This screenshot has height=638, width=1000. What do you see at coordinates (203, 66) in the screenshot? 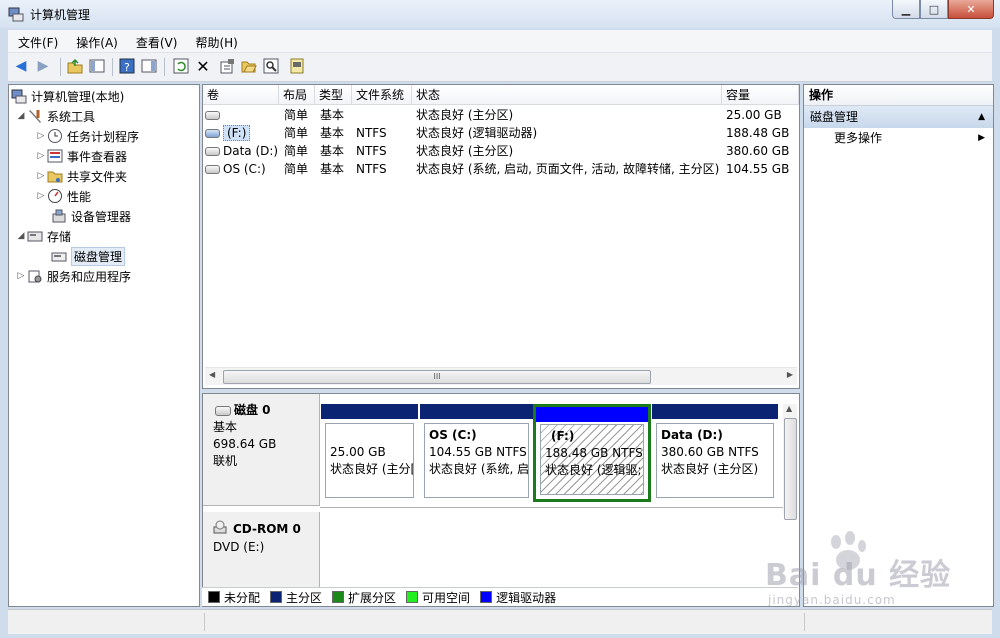
I see `delete-icon: ✕` at bounding box center [203, 66].